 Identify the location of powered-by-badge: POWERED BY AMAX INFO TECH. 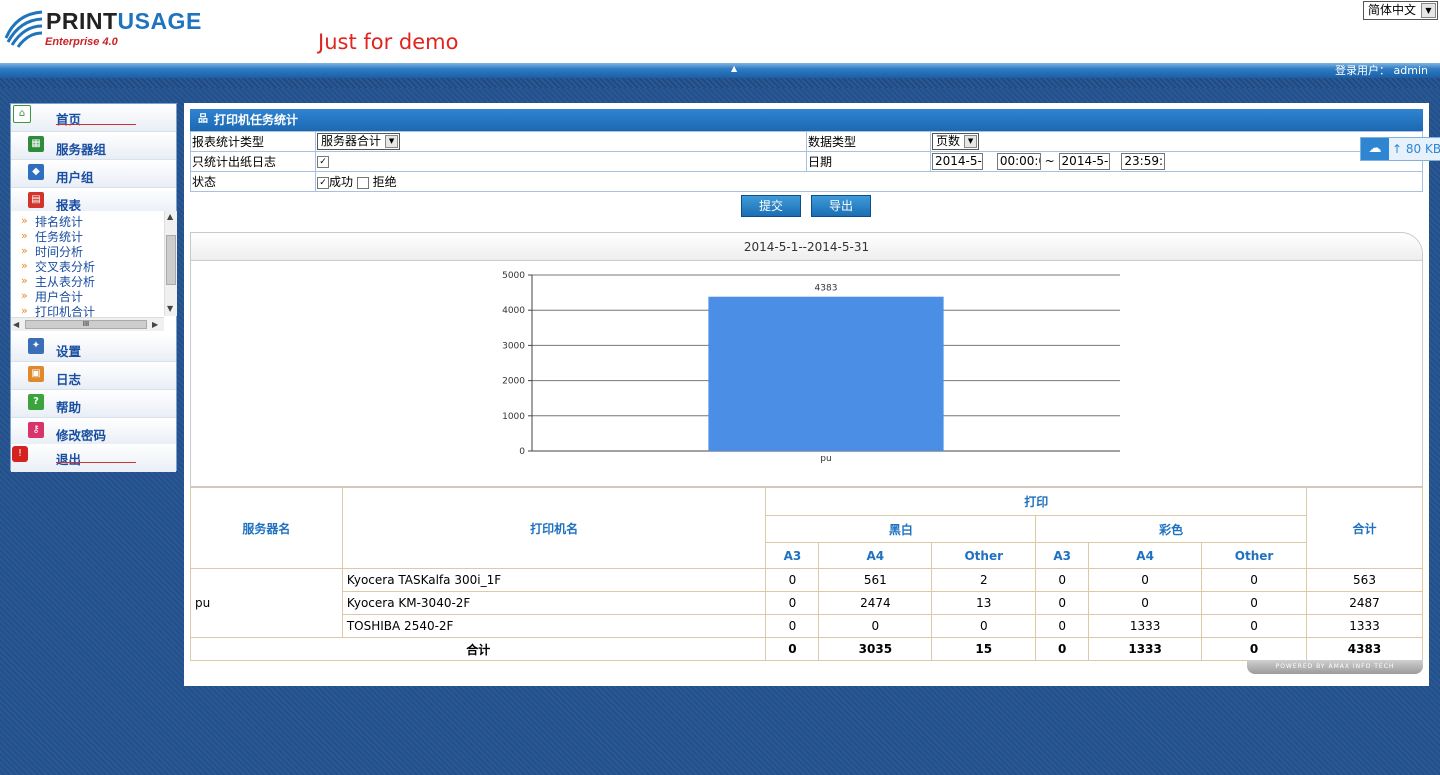
(1335, 667).